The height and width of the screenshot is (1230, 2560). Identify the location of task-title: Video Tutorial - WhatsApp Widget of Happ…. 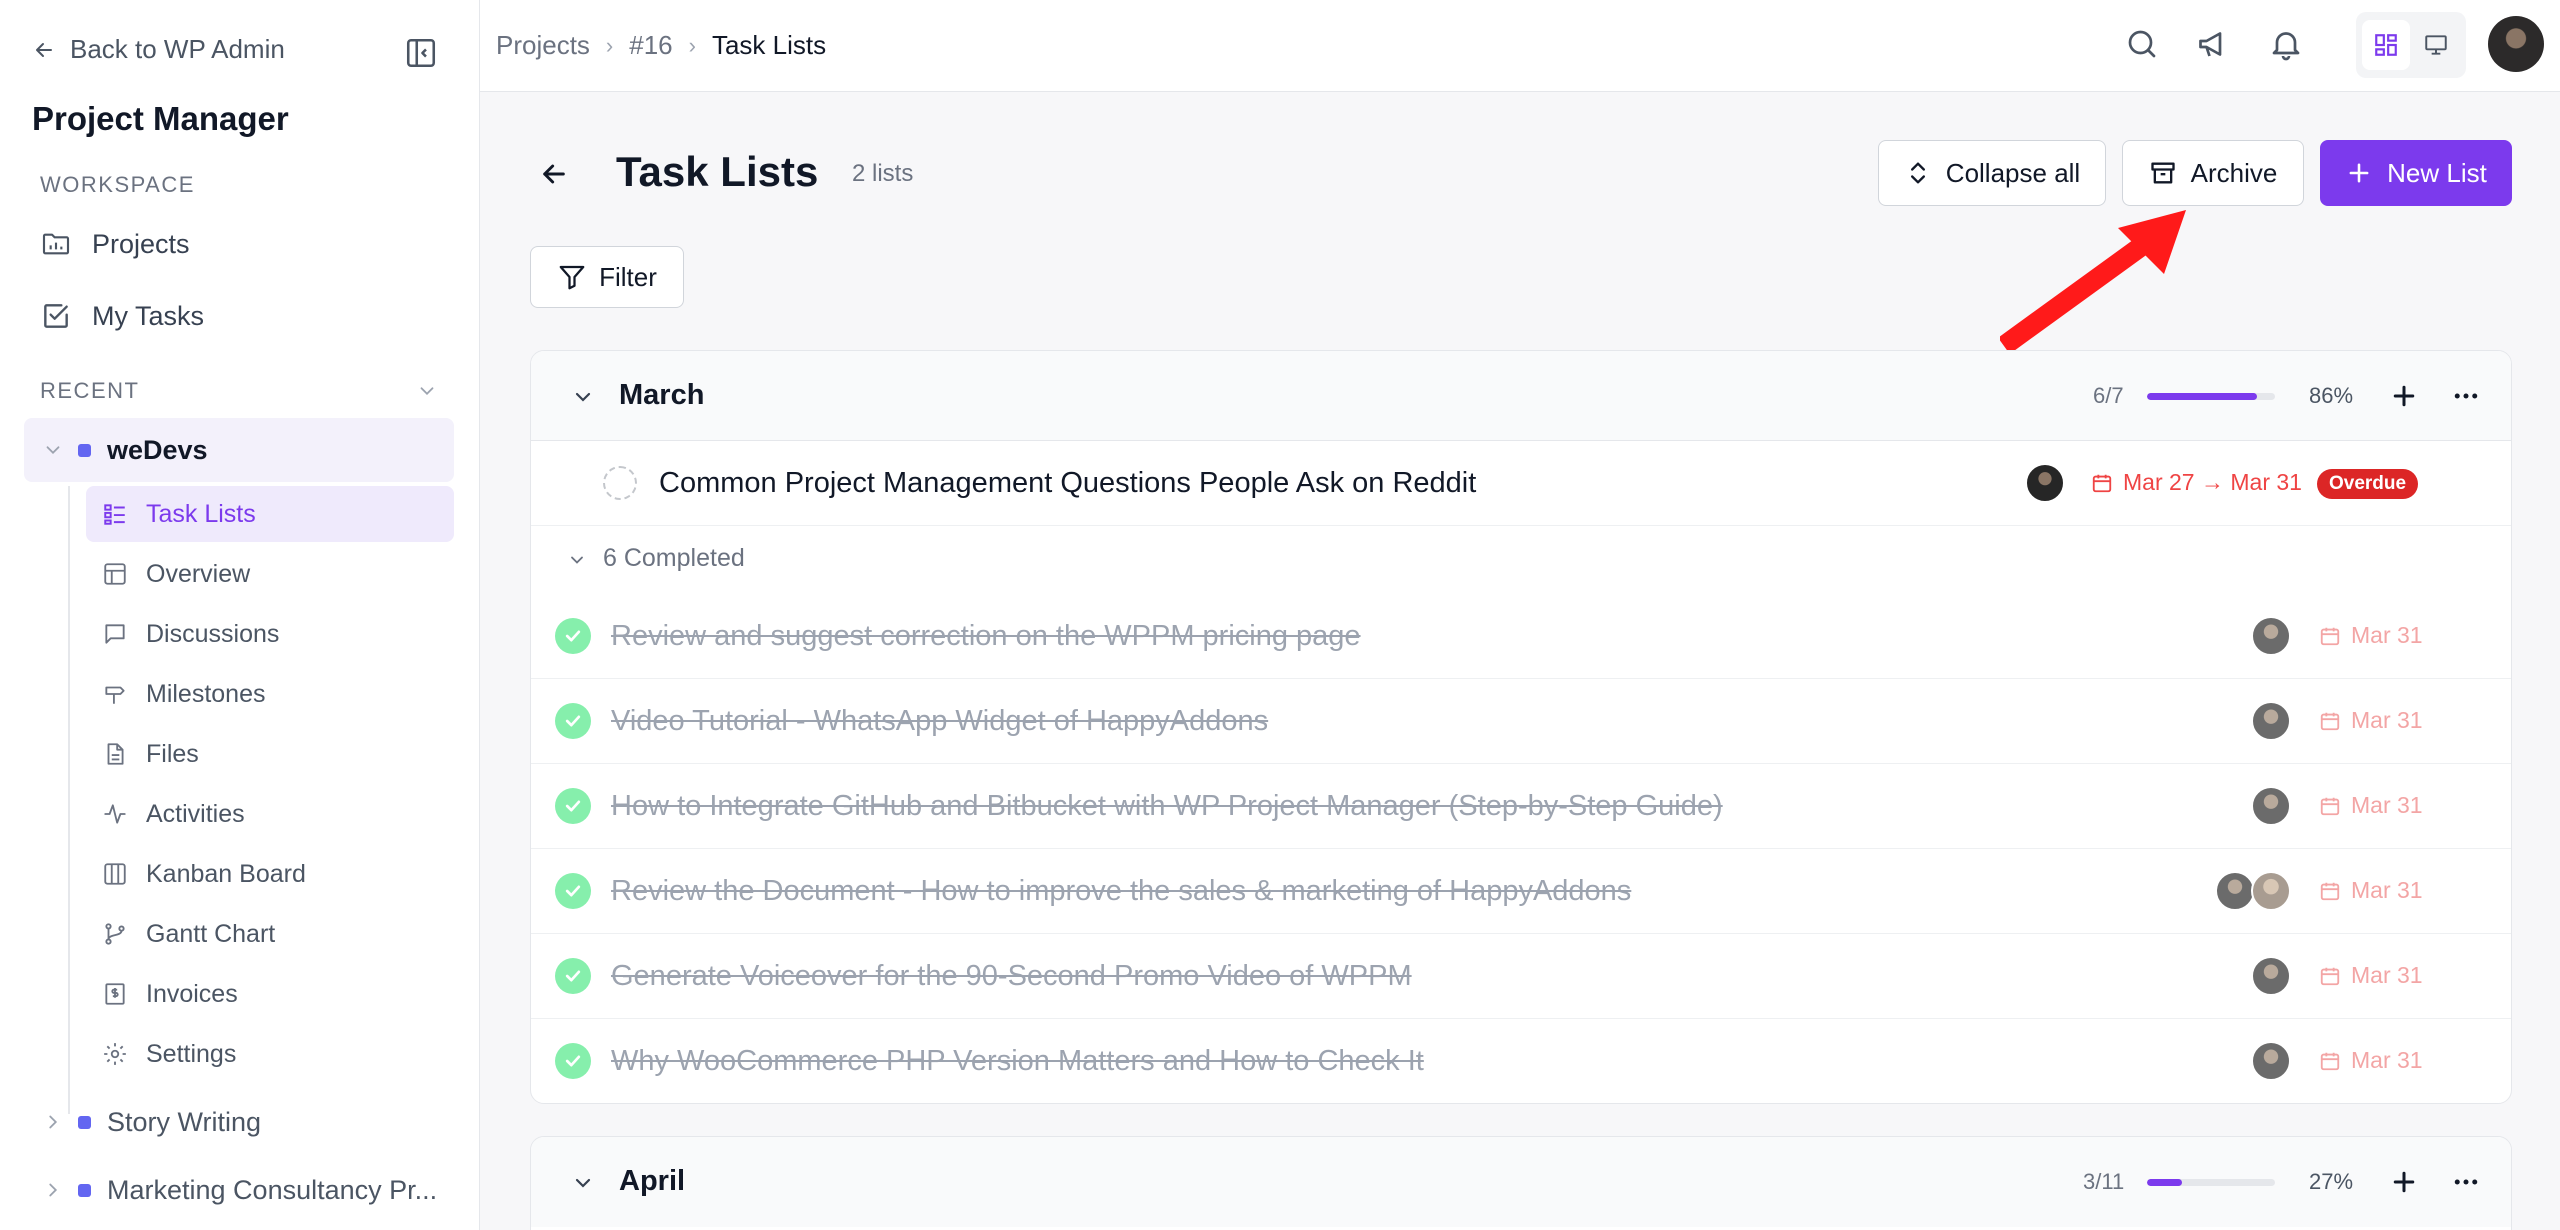
(939, 721).